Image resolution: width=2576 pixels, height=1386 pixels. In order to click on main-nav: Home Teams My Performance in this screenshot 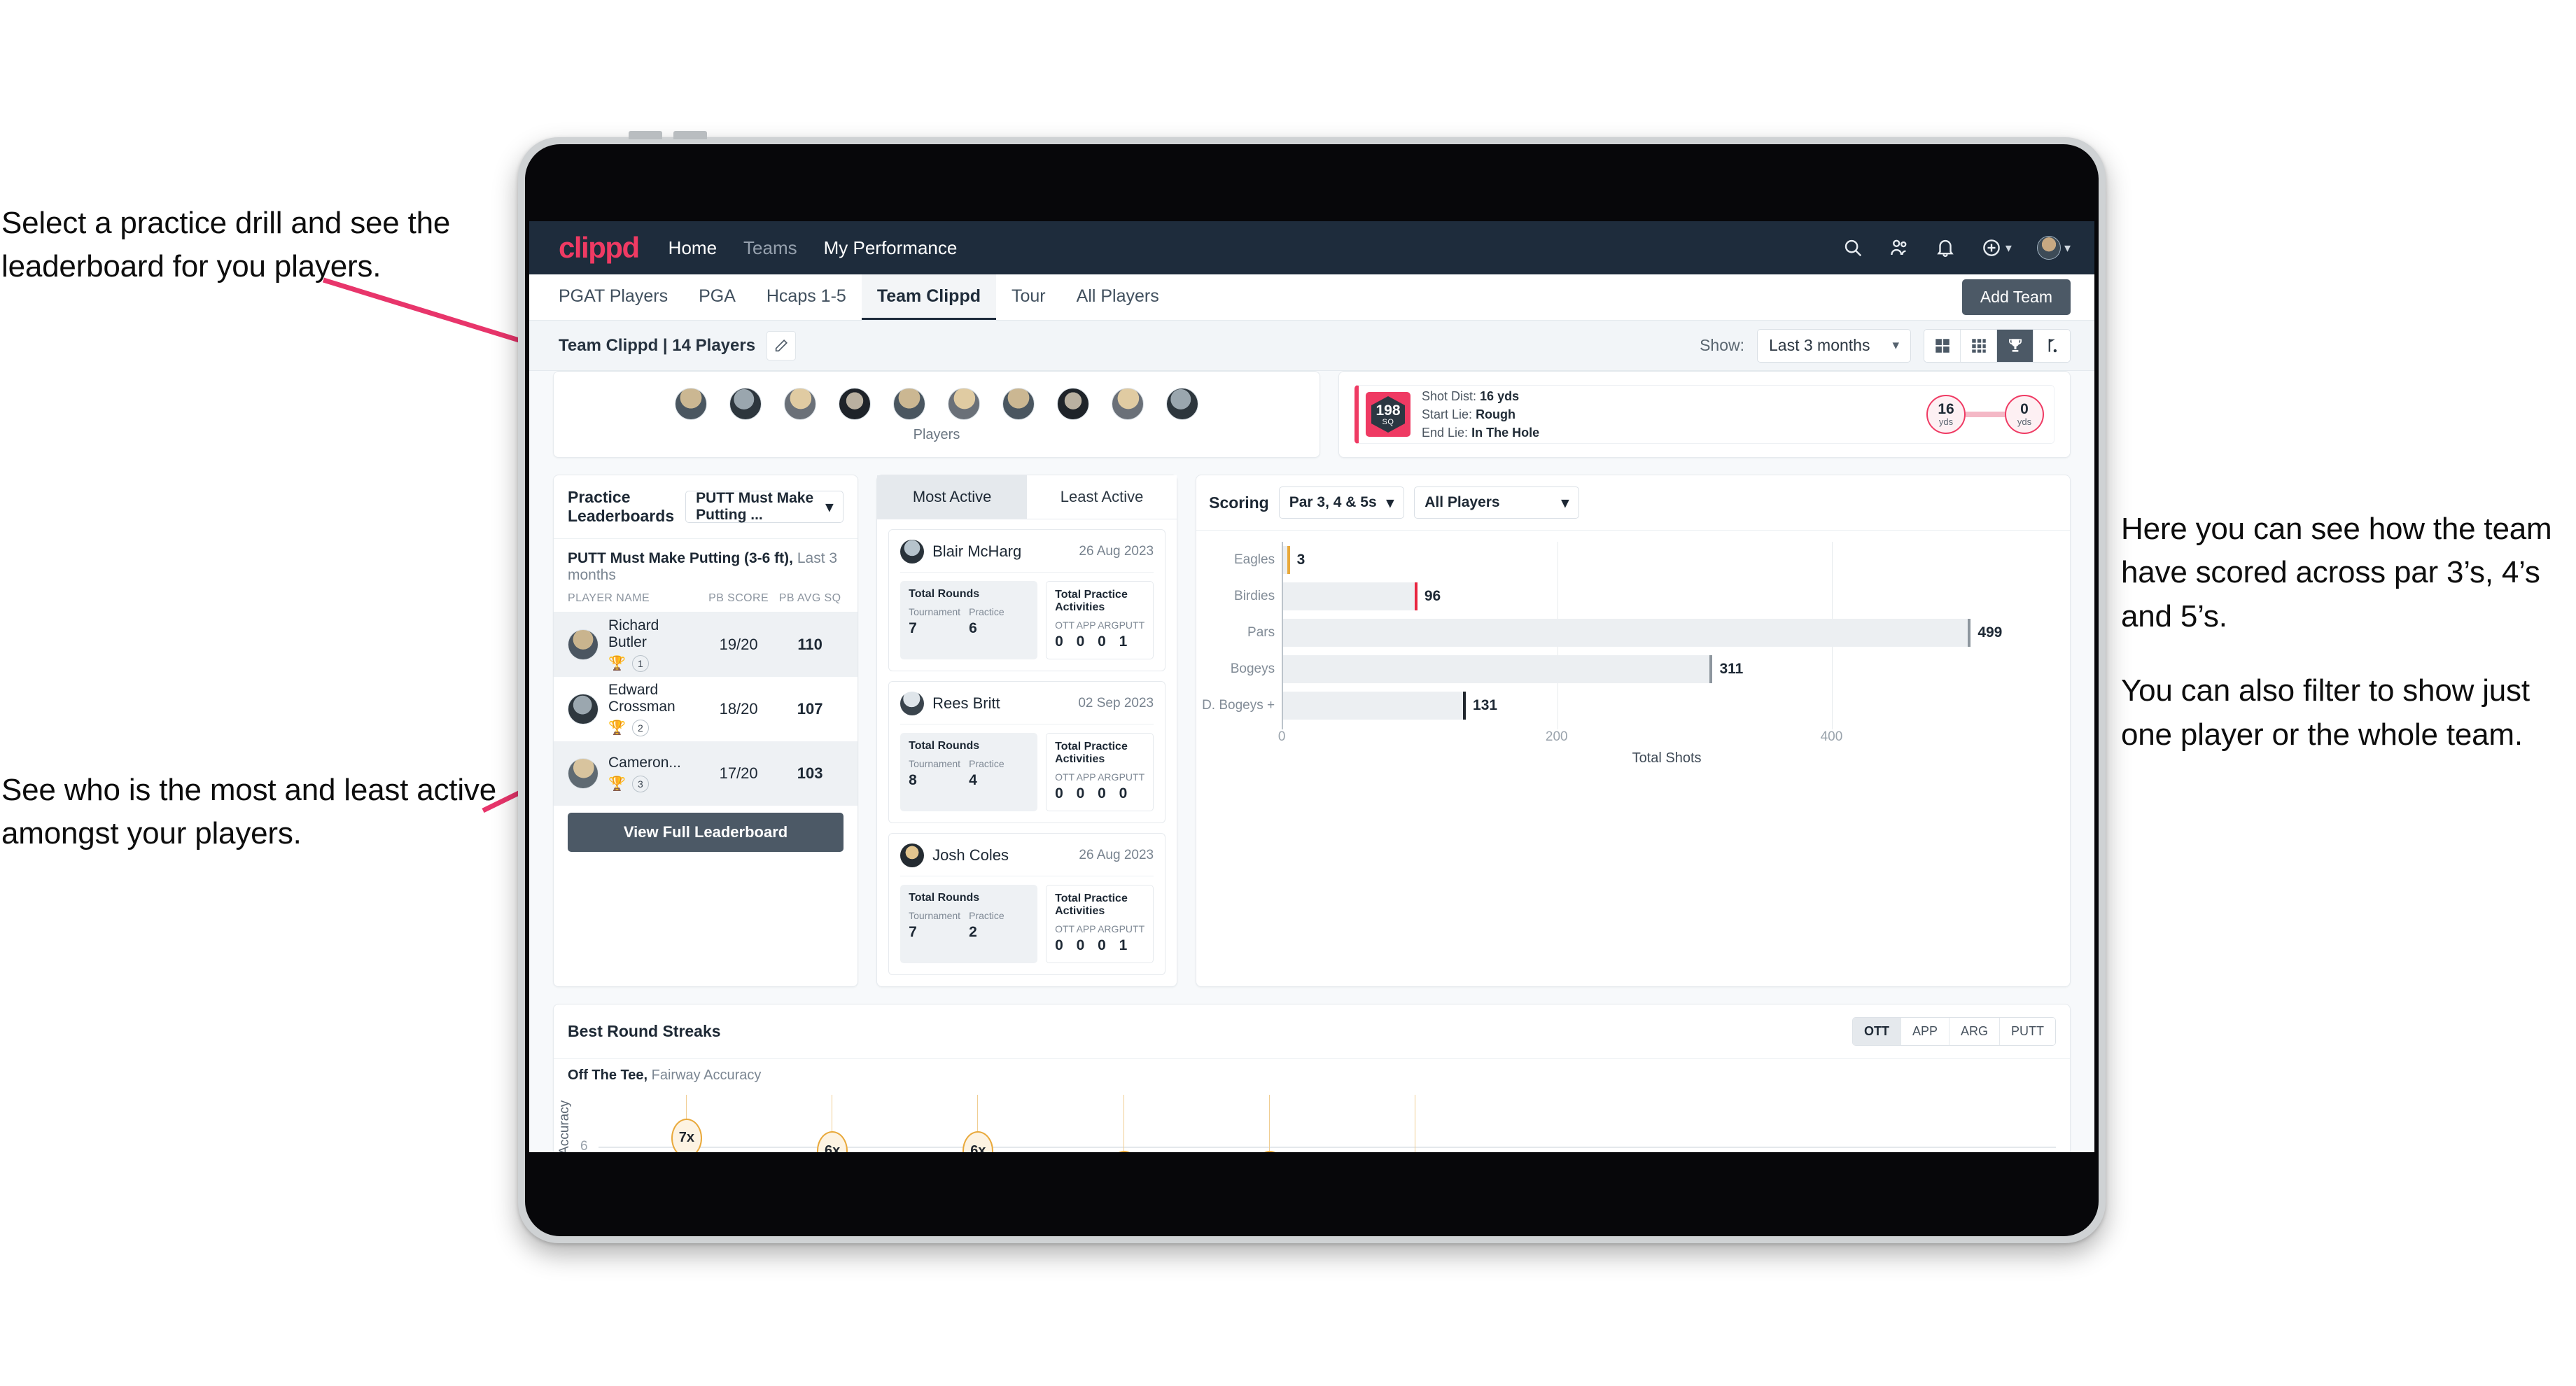, I will do `click(813, 248)`.